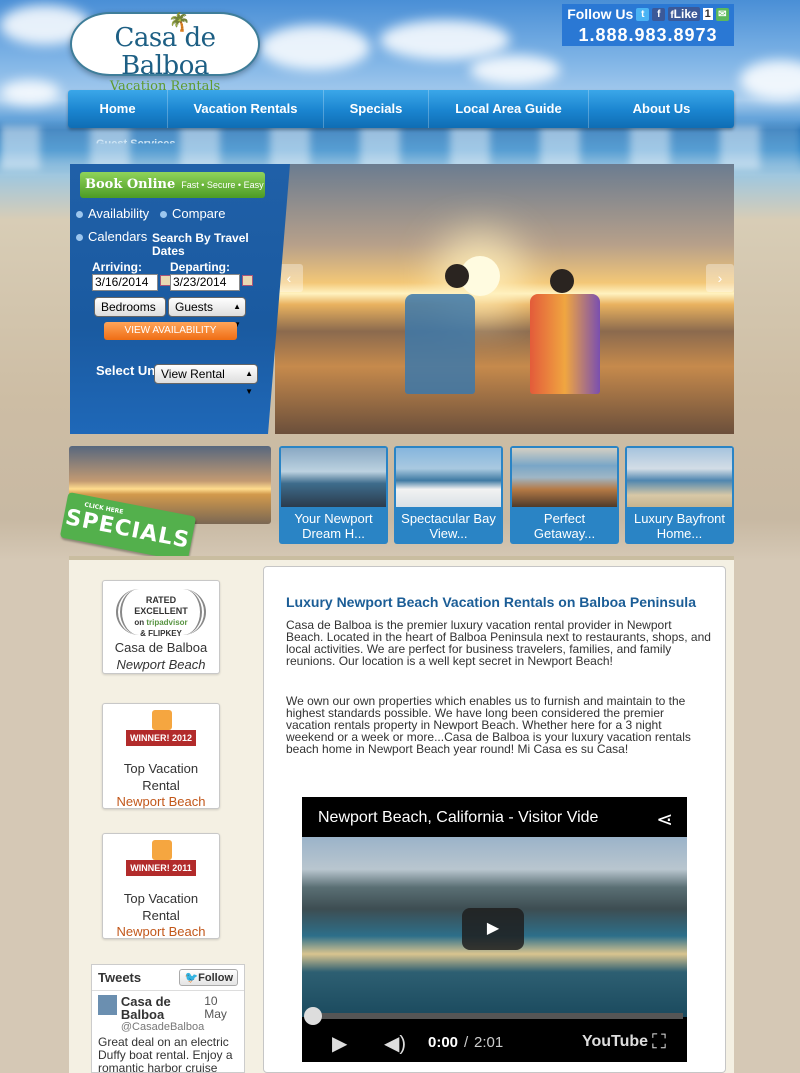  What do you see at coordinates (615, 1042) in the screenshot?
I see `youtube-logo: YouTube` at bounding box center [615, 1042].